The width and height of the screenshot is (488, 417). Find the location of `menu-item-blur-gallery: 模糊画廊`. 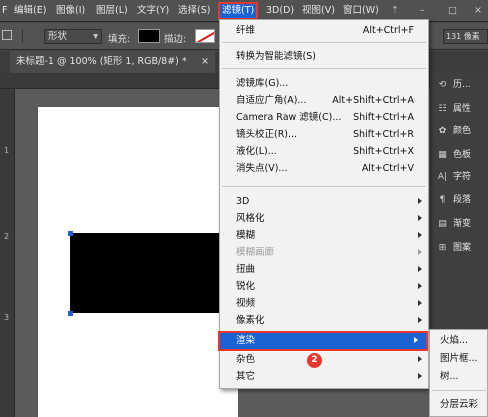

menu-item-blur-gallery: 模糊画廊 is located at coordinates (324, 252).